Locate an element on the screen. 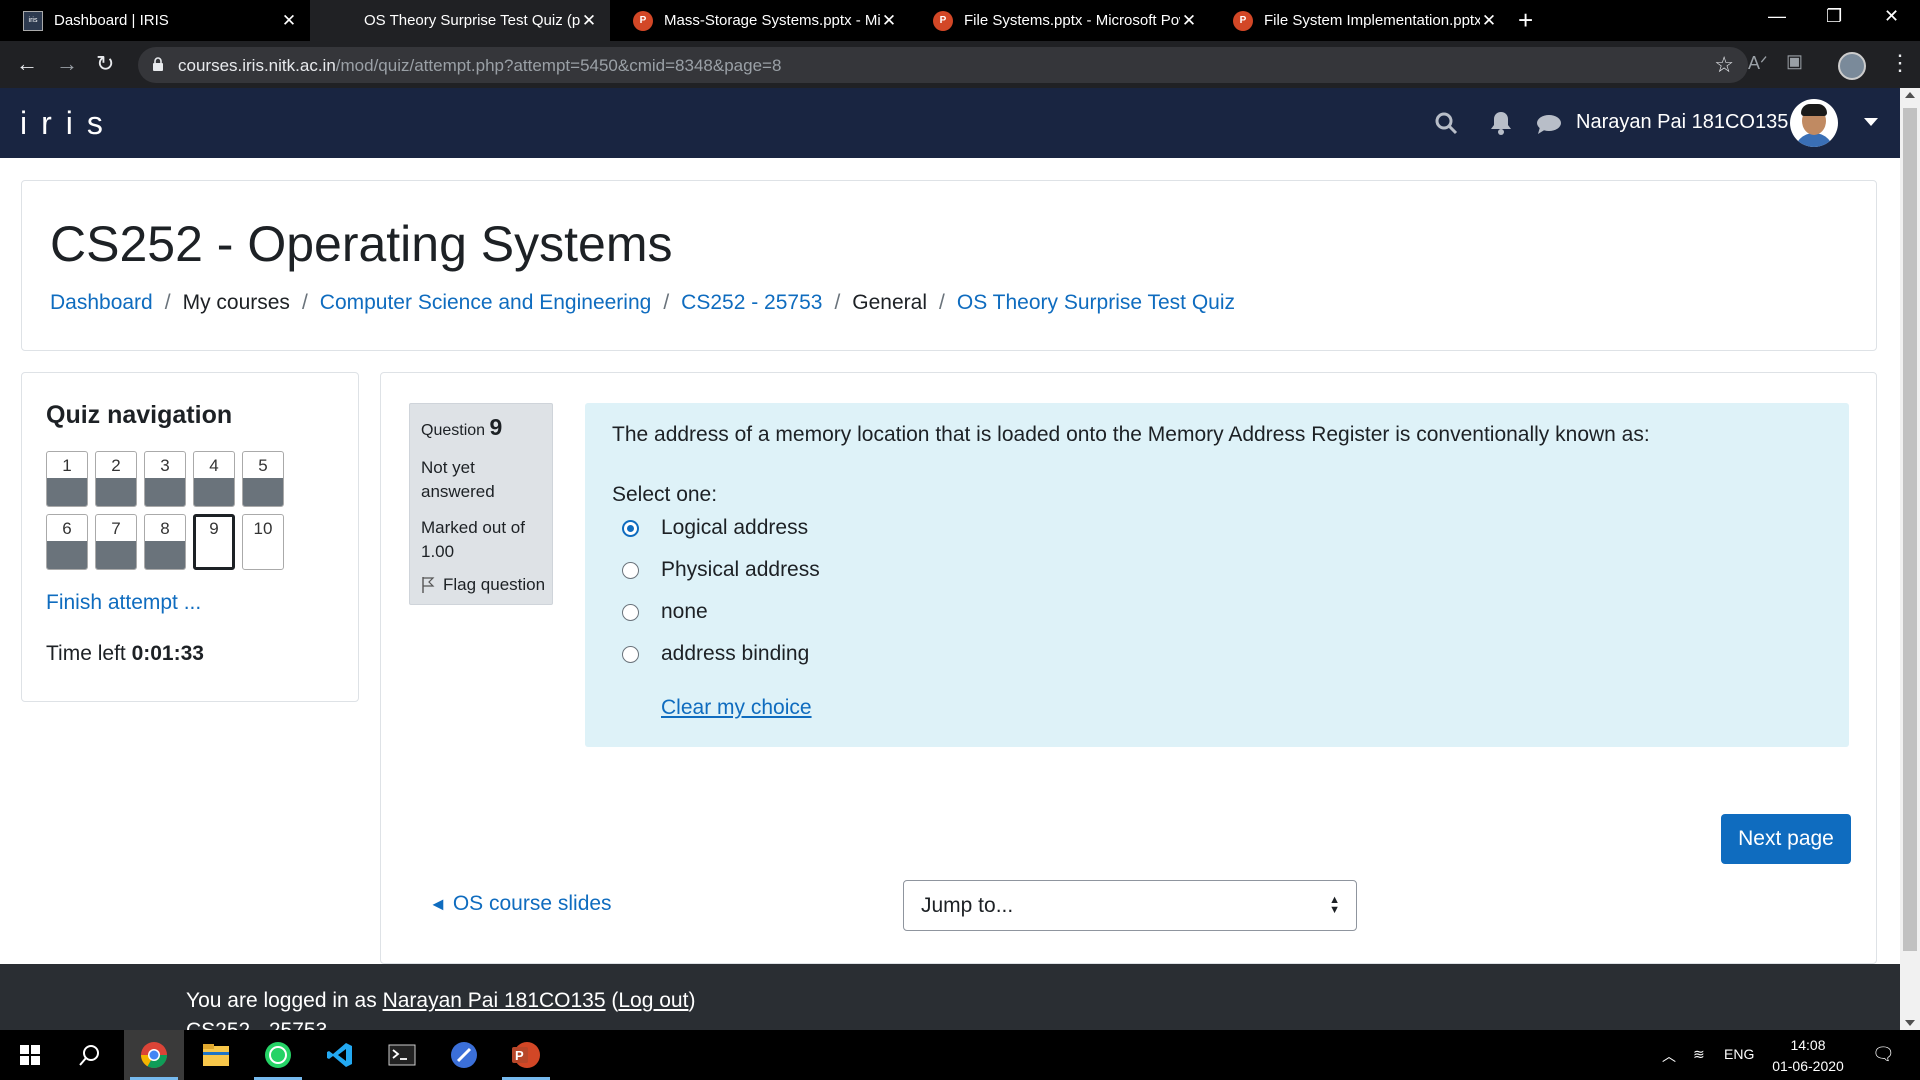  next-page-button: Next page is located at coordinates (1786, 839).